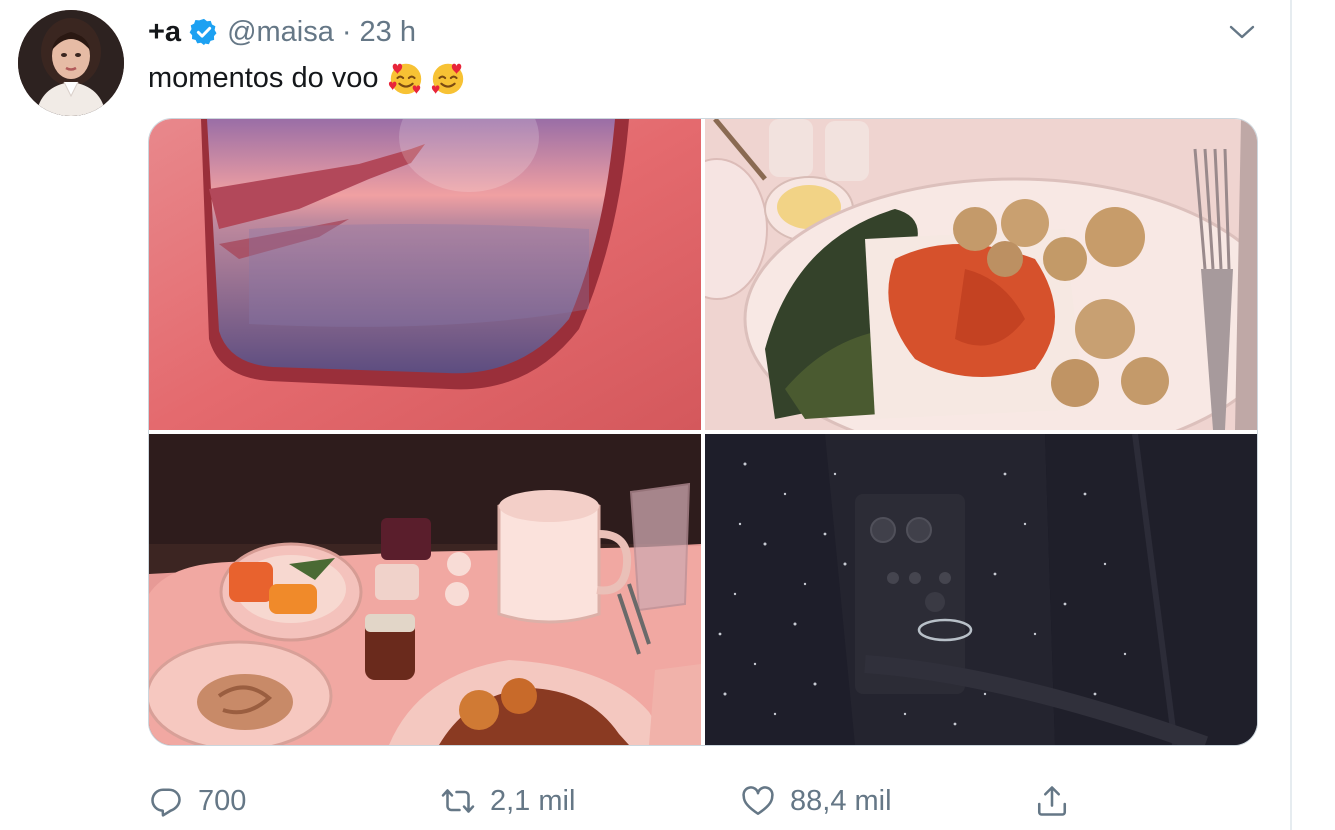 This screenshot has width=1335, height=830. I want to click on emoji-group, so click(427, 78).